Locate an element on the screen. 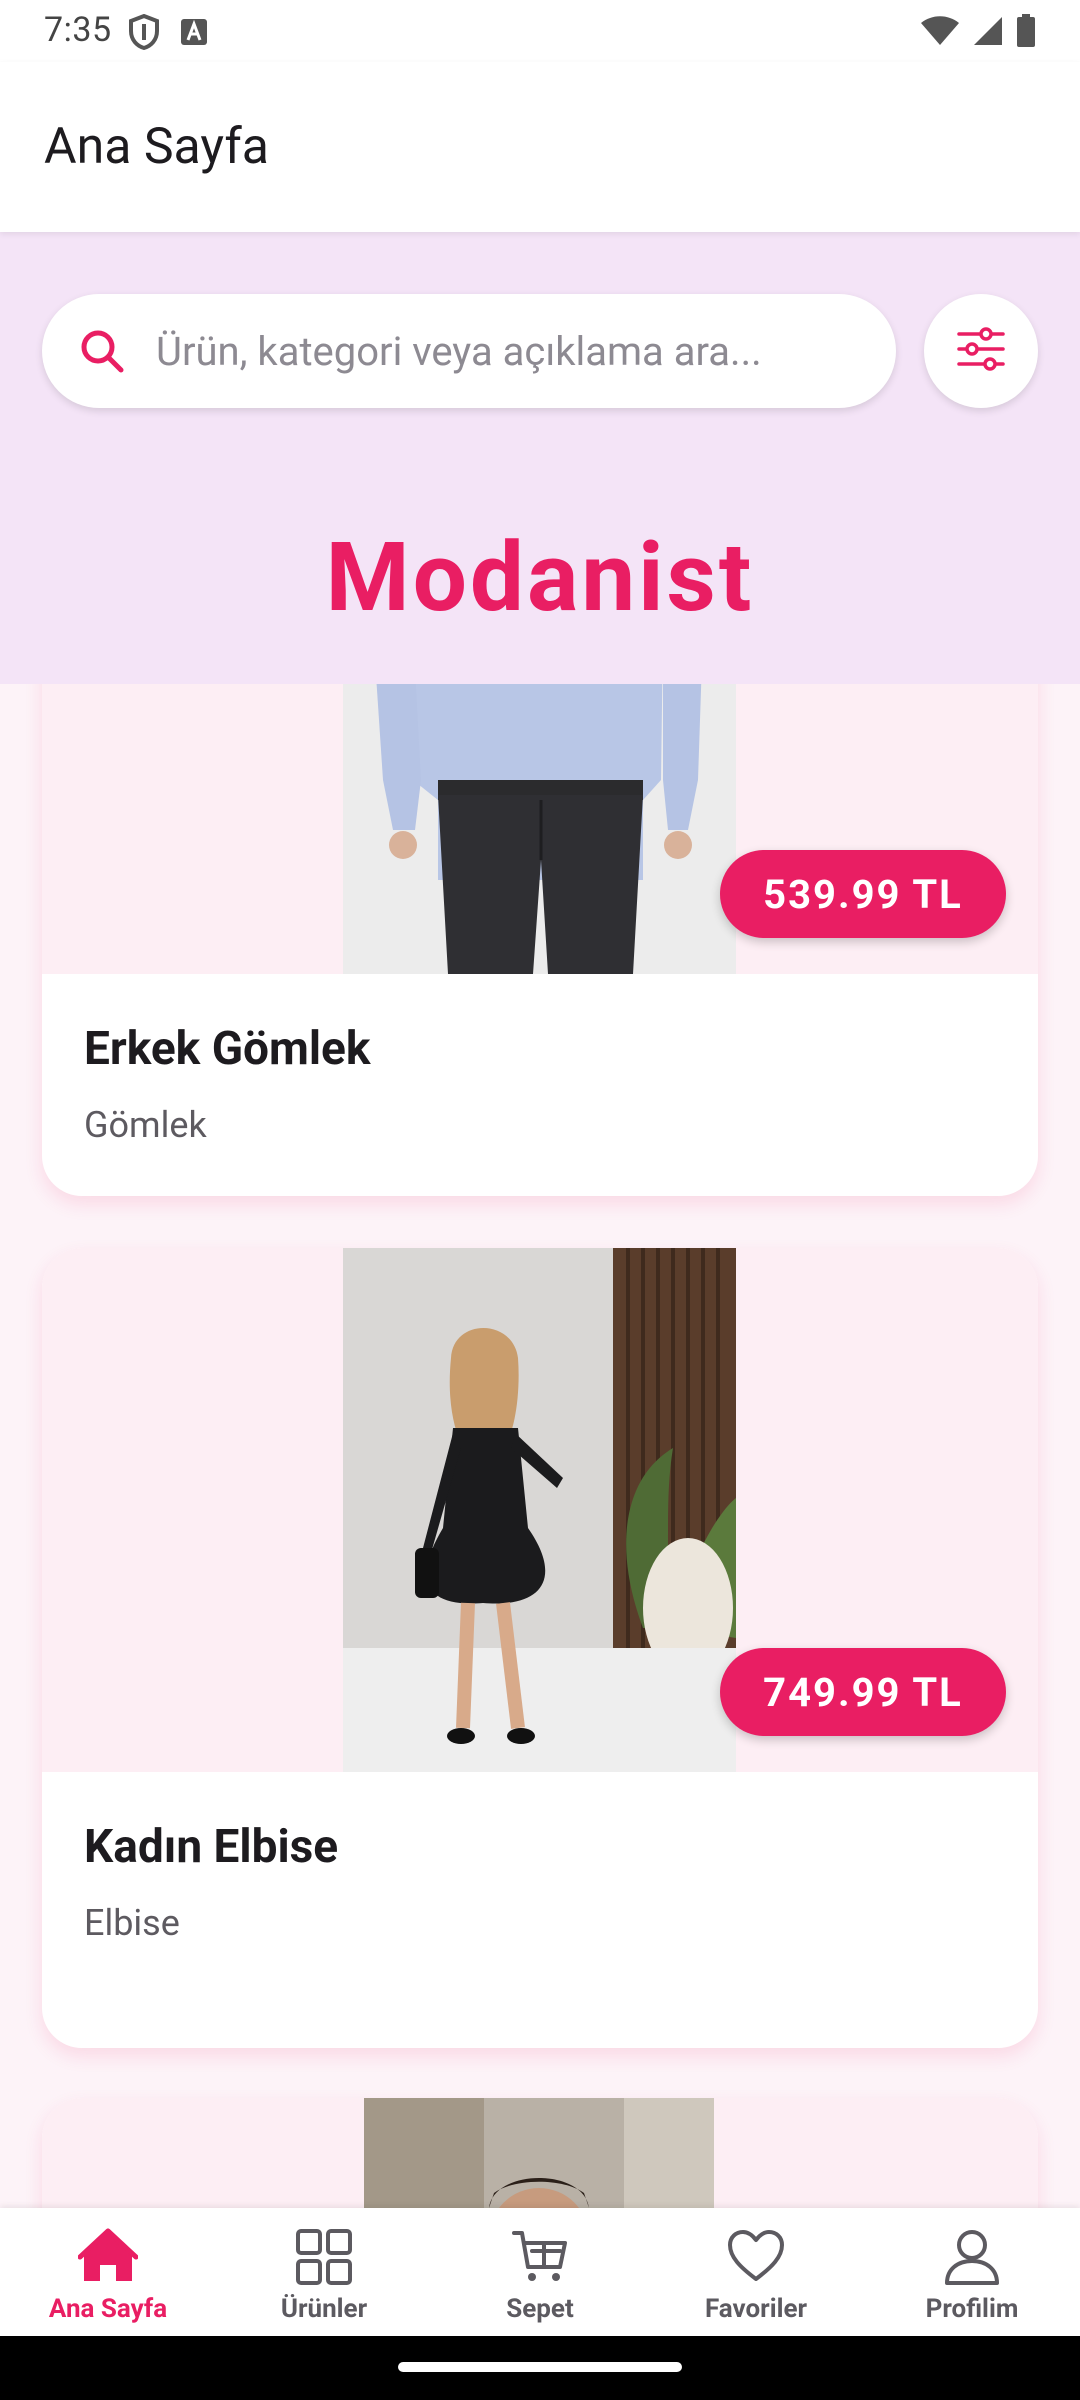 Image resolution: width=1080 pixels, height=2400 pixels. nav-label: Profilim is located at coordinates (972, 2309).